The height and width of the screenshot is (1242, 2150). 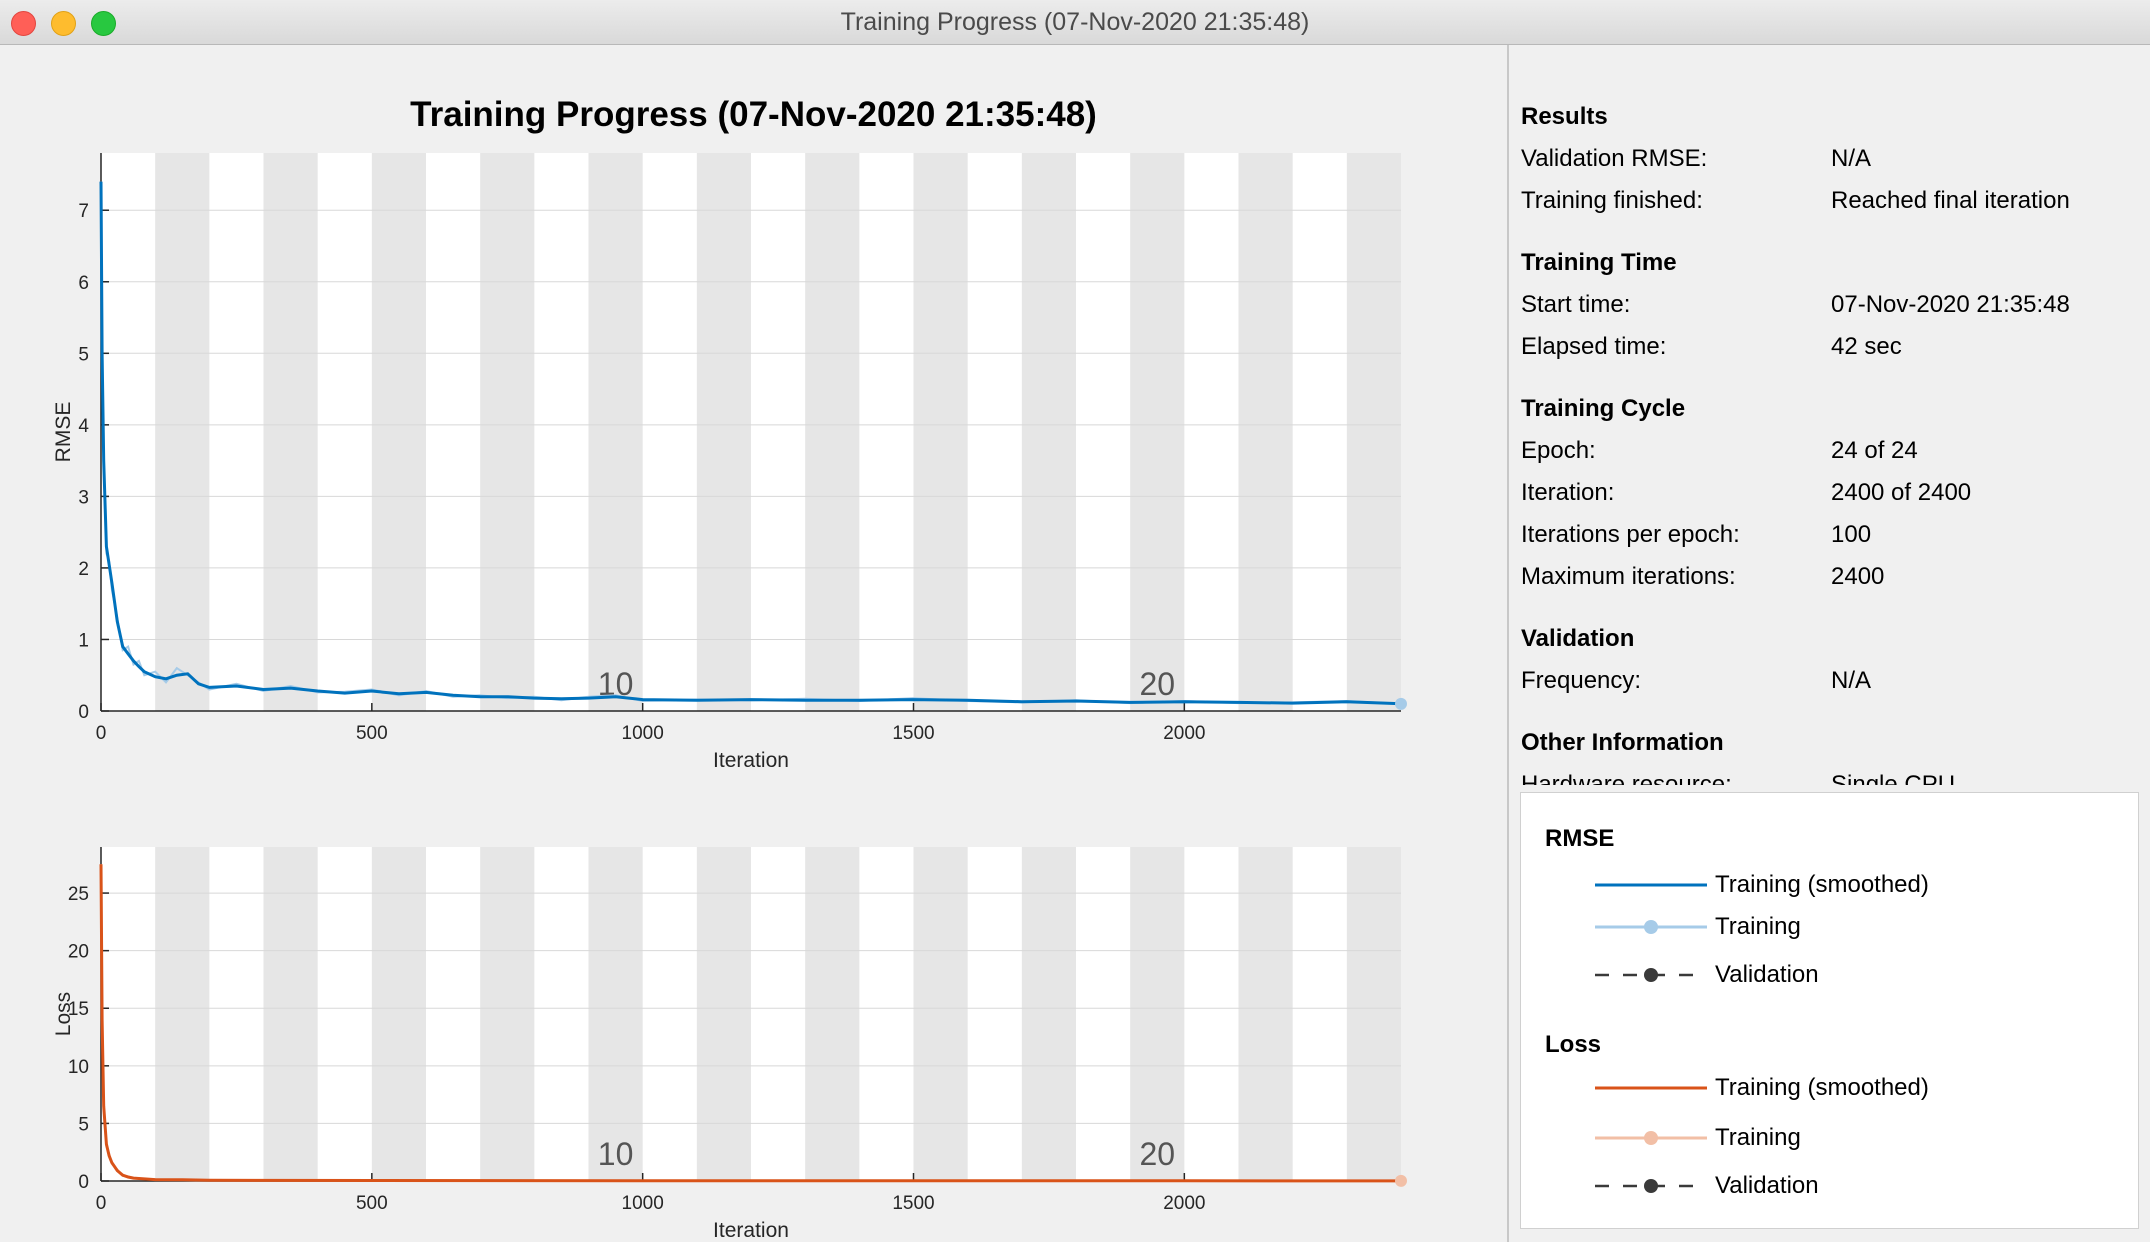 What do you see at coordinates (1767, 1185) in the screenshot?
I see `loss-validation-label: Validation` at bounding box center [1767, 1185].